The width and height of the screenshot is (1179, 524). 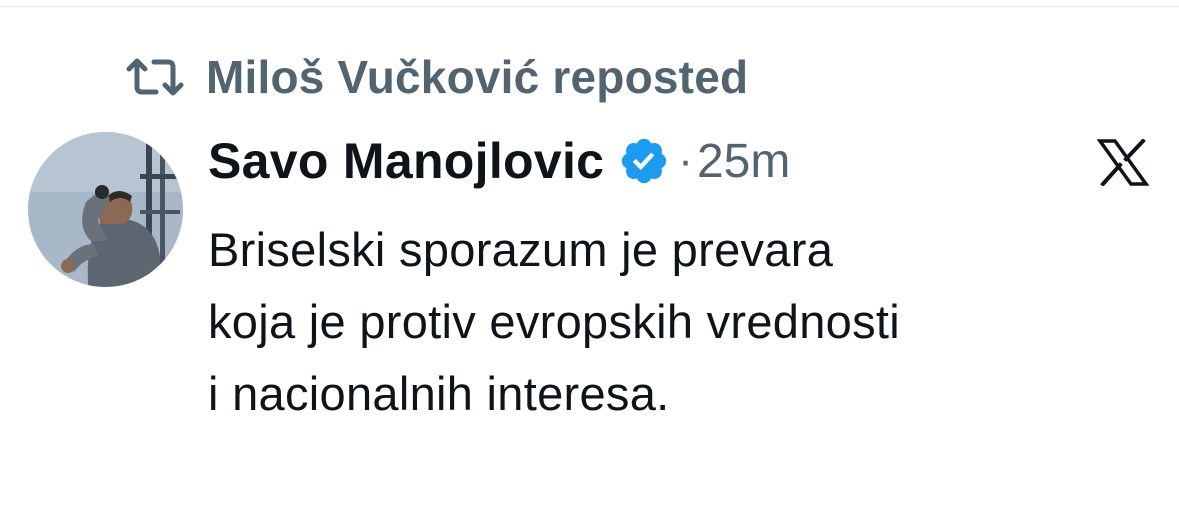 I want to click on avatar, so click(x=105, y=209).